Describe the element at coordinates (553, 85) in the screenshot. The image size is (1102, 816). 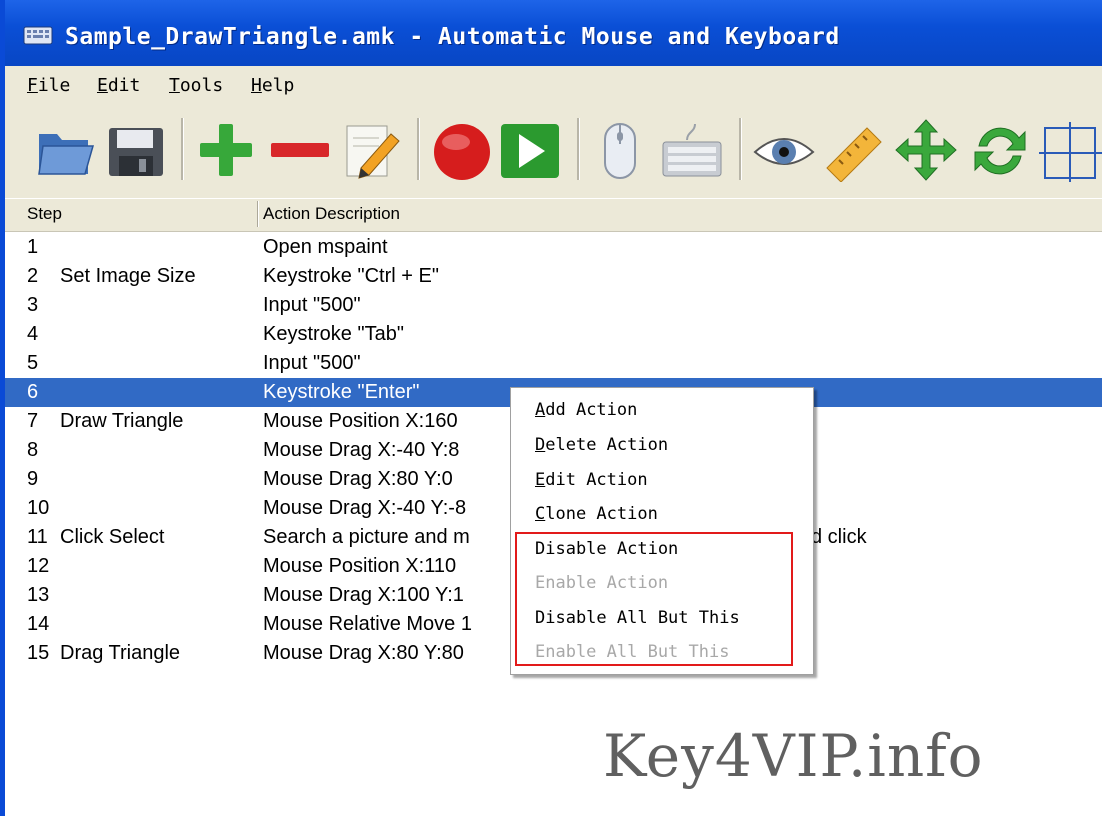
I see `menu-bar: File Edit Tools Help` at that location.